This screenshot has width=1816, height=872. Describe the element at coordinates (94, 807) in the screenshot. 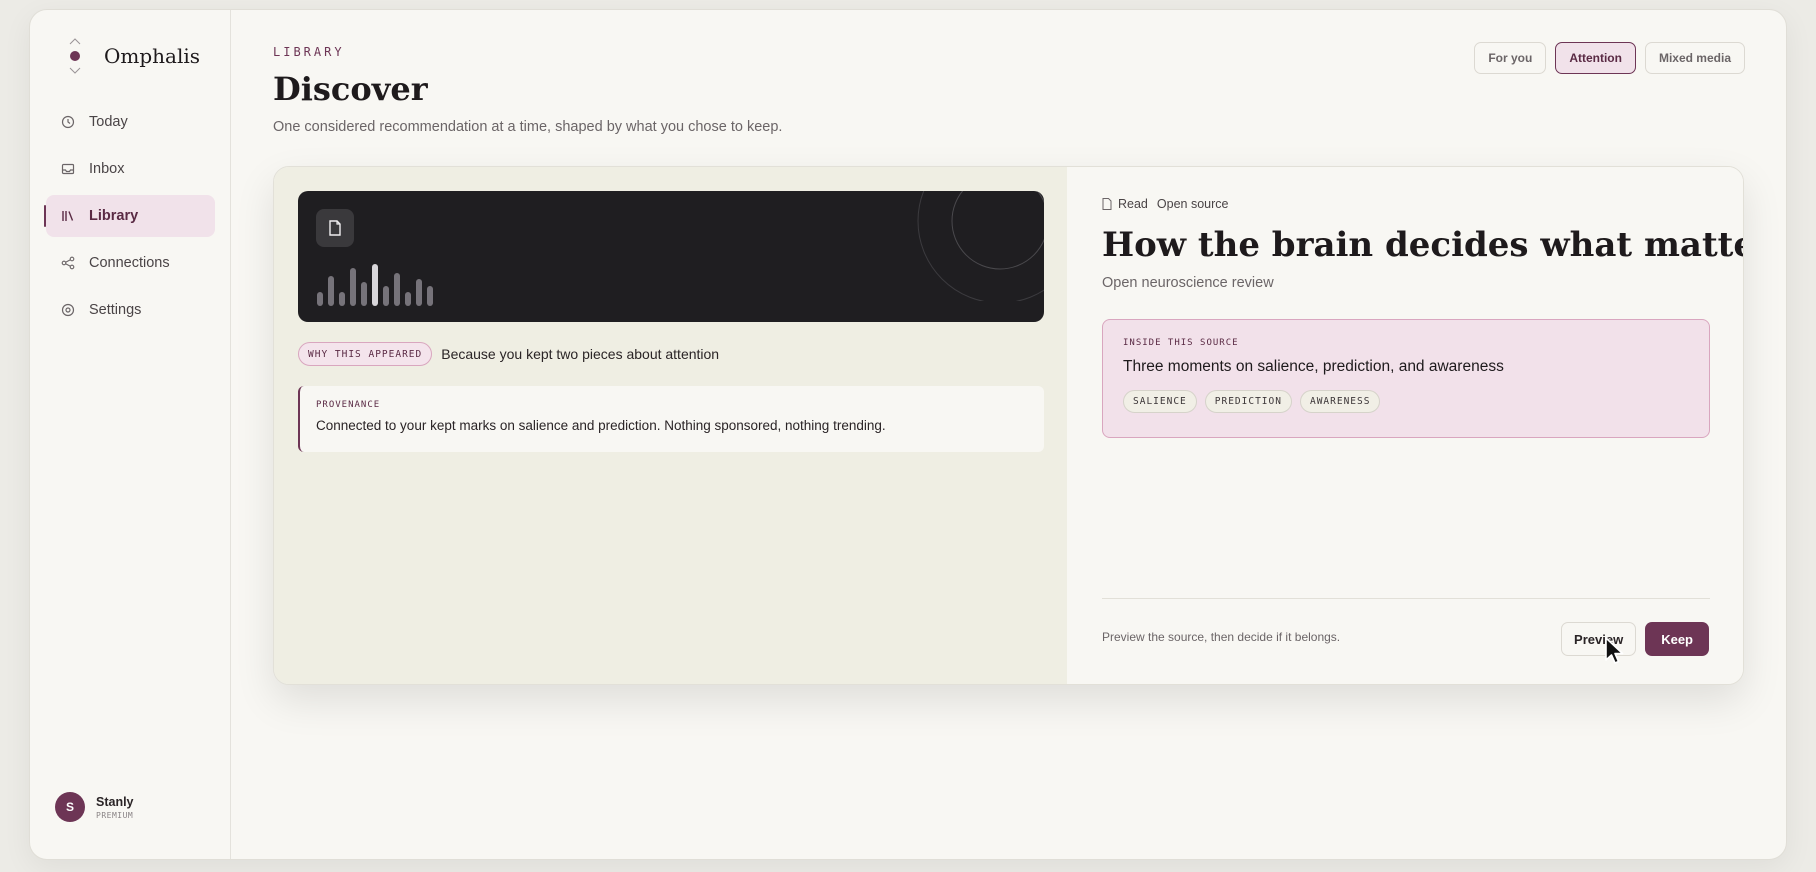

I see `user-profile: S Stanly PREMIUM` at that location.